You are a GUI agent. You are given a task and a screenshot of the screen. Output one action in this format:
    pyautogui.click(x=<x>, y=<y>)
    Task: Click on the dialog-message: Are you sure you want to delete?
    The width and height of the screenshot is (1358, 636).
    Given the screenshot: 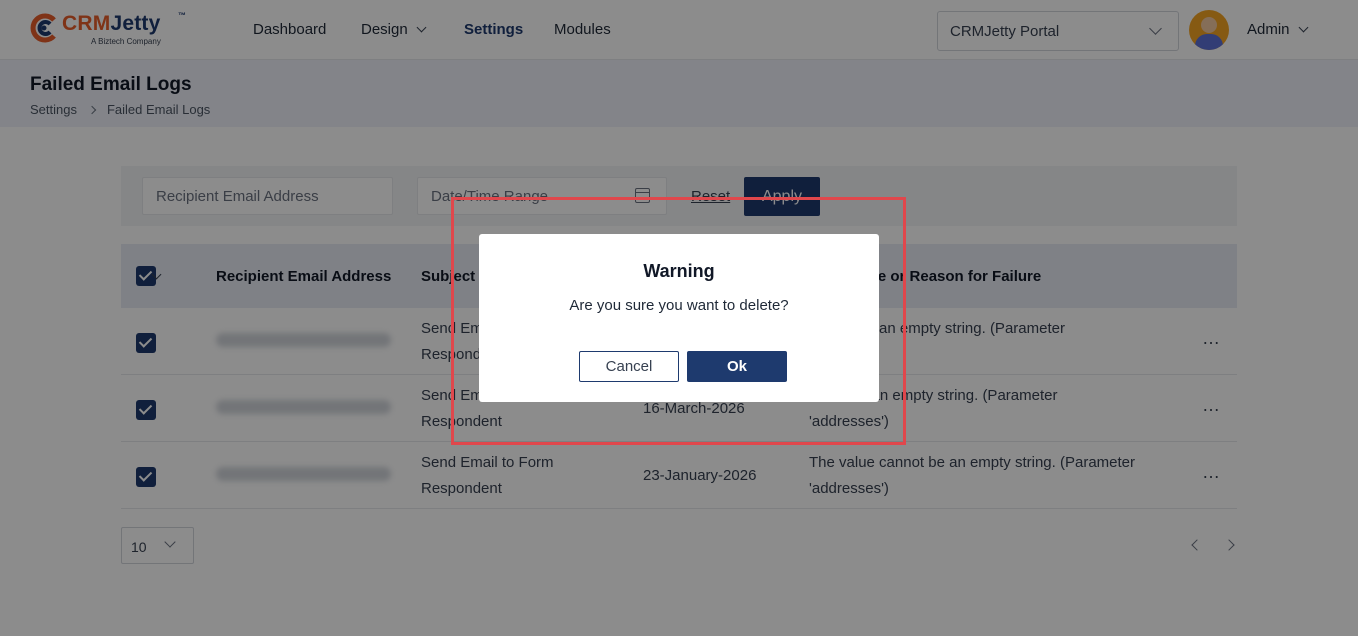 What is the action you would take?
    pyautogui.click(x=679, y=305)
    